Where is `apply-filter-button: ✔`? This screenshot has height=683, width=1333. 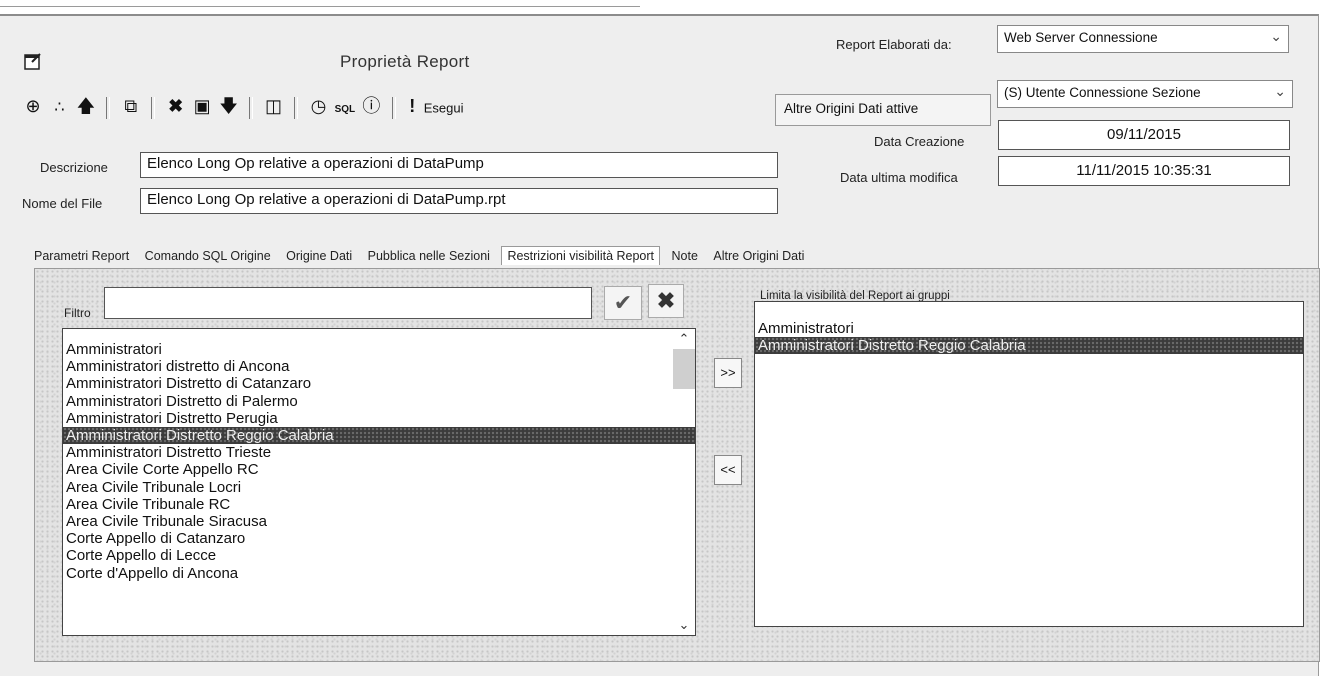 apply-filter-button: ✔ is located at coordinates (623, 303).